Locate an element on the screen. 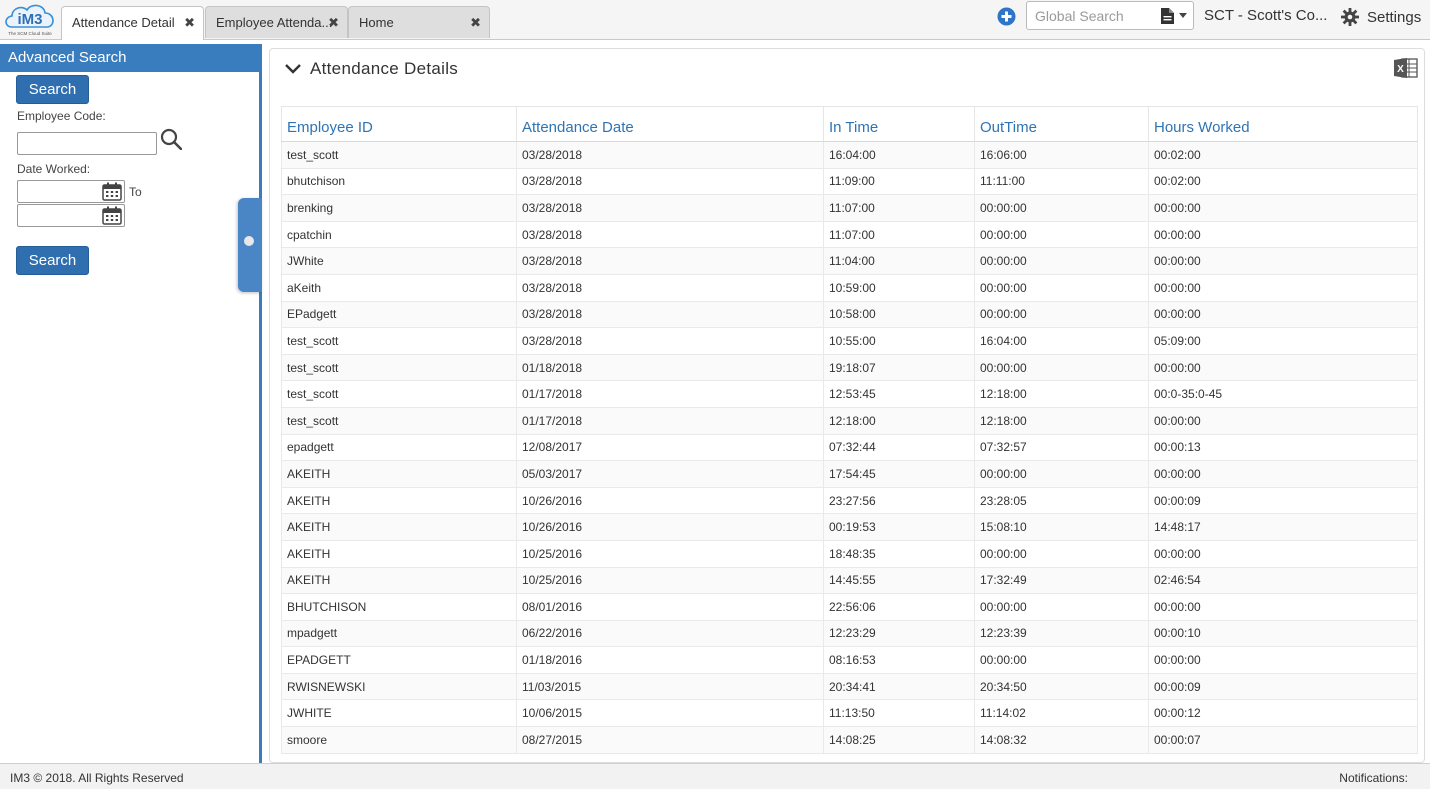  cell-out-time: 23:28:05 is located at coordinates (1061, 500).